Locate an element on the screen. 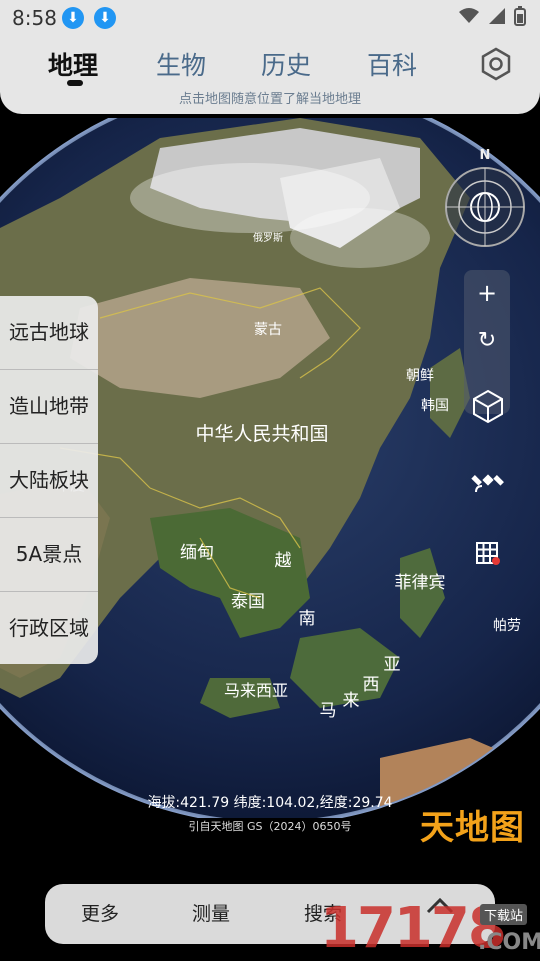 This screenshot has height=961, width=540. tab-biology: 生物 is located at coordinates (181, 64).